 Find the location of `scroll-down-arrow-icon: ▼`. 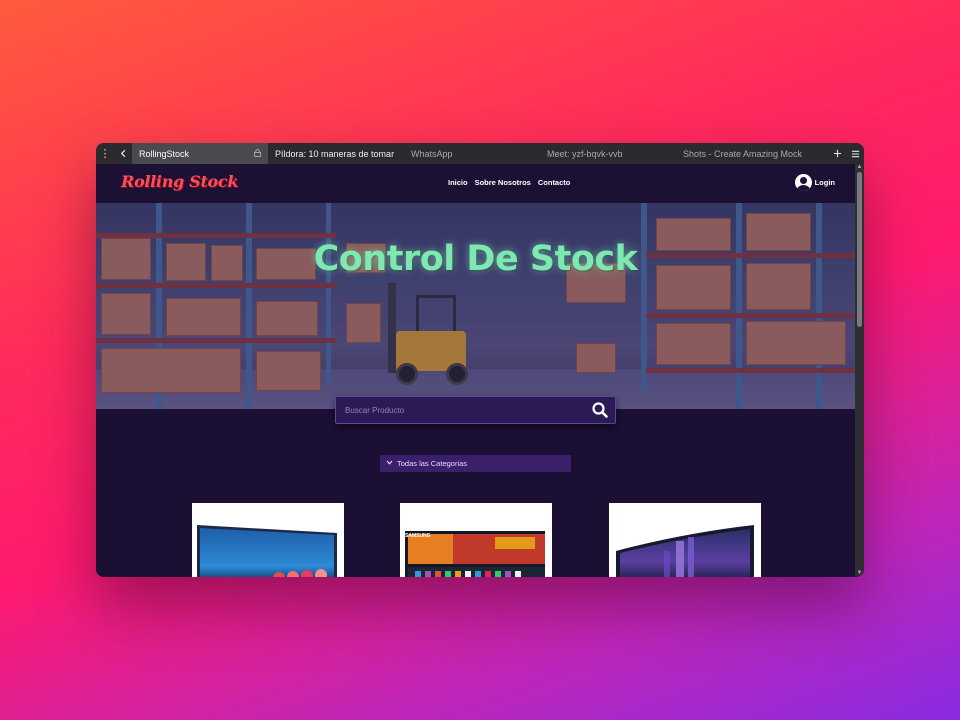

scroll-down-arrow-icon: ▼ is located at coordinates (859, 573).